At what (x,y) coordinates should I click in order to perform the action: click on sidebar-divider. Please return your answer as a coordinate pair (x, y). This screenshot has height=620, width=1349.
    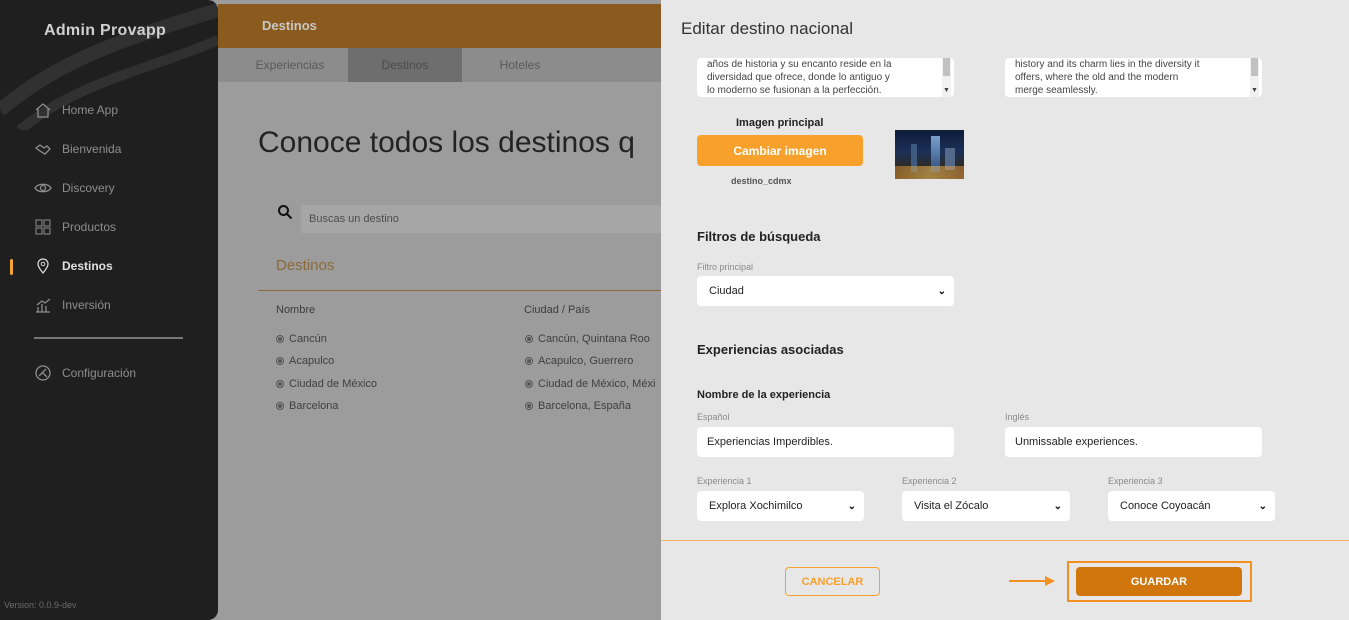
    Looking at the image, I should click on (108, 338).